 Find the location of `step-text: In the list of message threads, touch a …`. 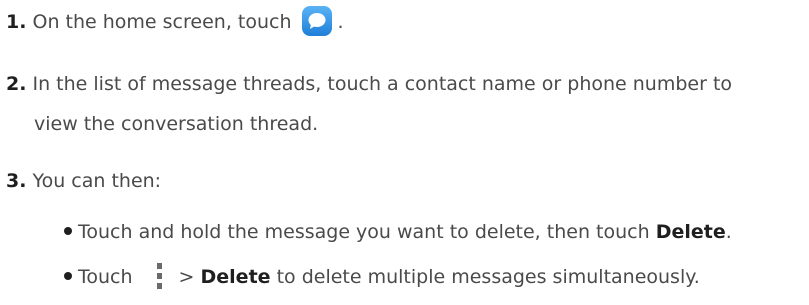

step-text: In the list of message threads, touch a … is located at coordinates (382, 84).